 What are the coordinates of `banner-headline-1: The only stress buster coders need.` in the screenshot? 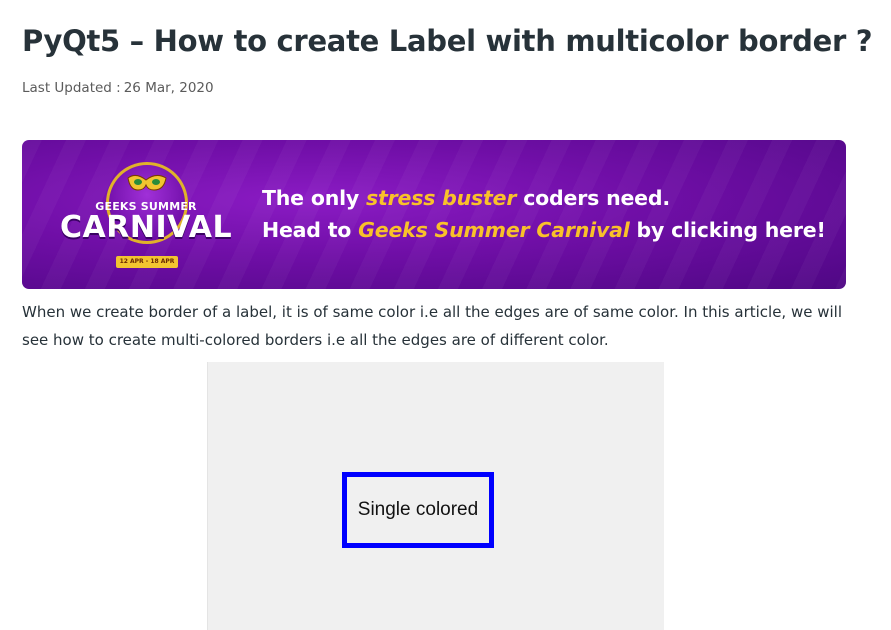 It's located at (466, 198).